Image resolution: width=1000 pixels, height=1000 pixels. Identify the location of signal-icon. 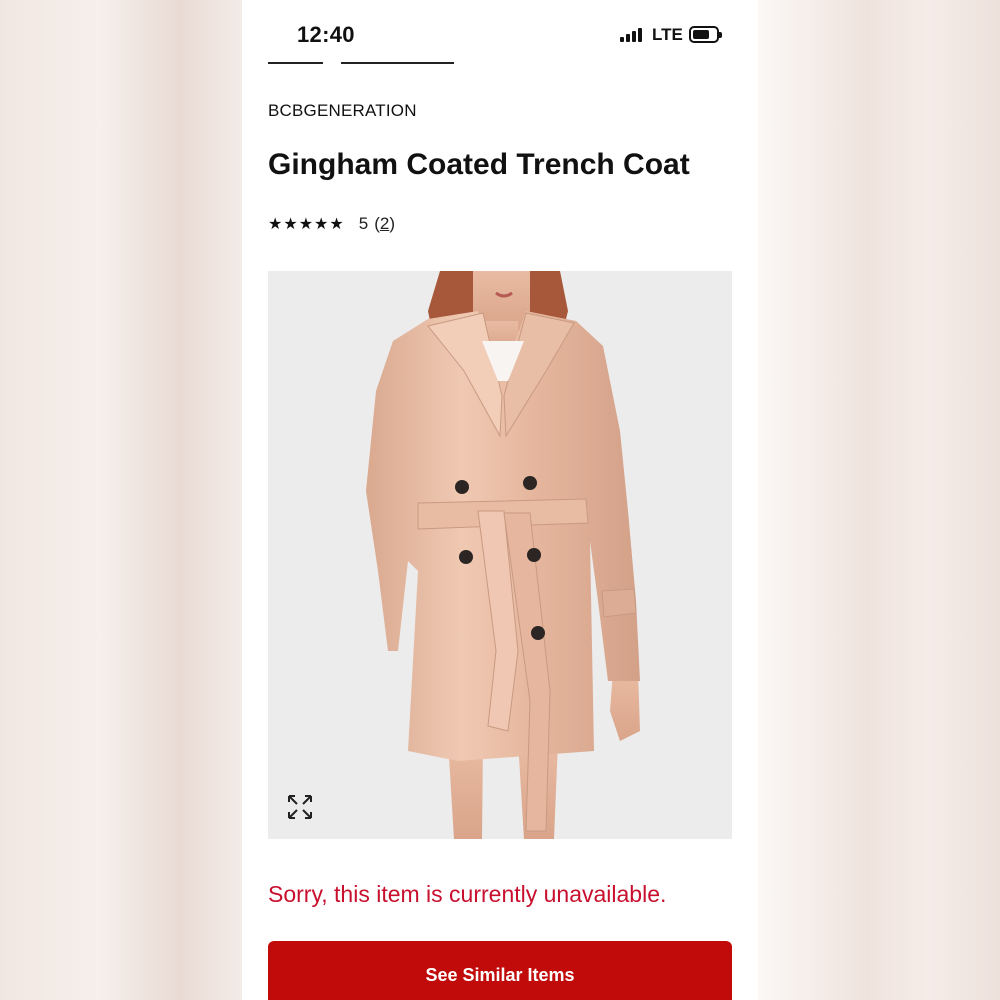
(632, 35).